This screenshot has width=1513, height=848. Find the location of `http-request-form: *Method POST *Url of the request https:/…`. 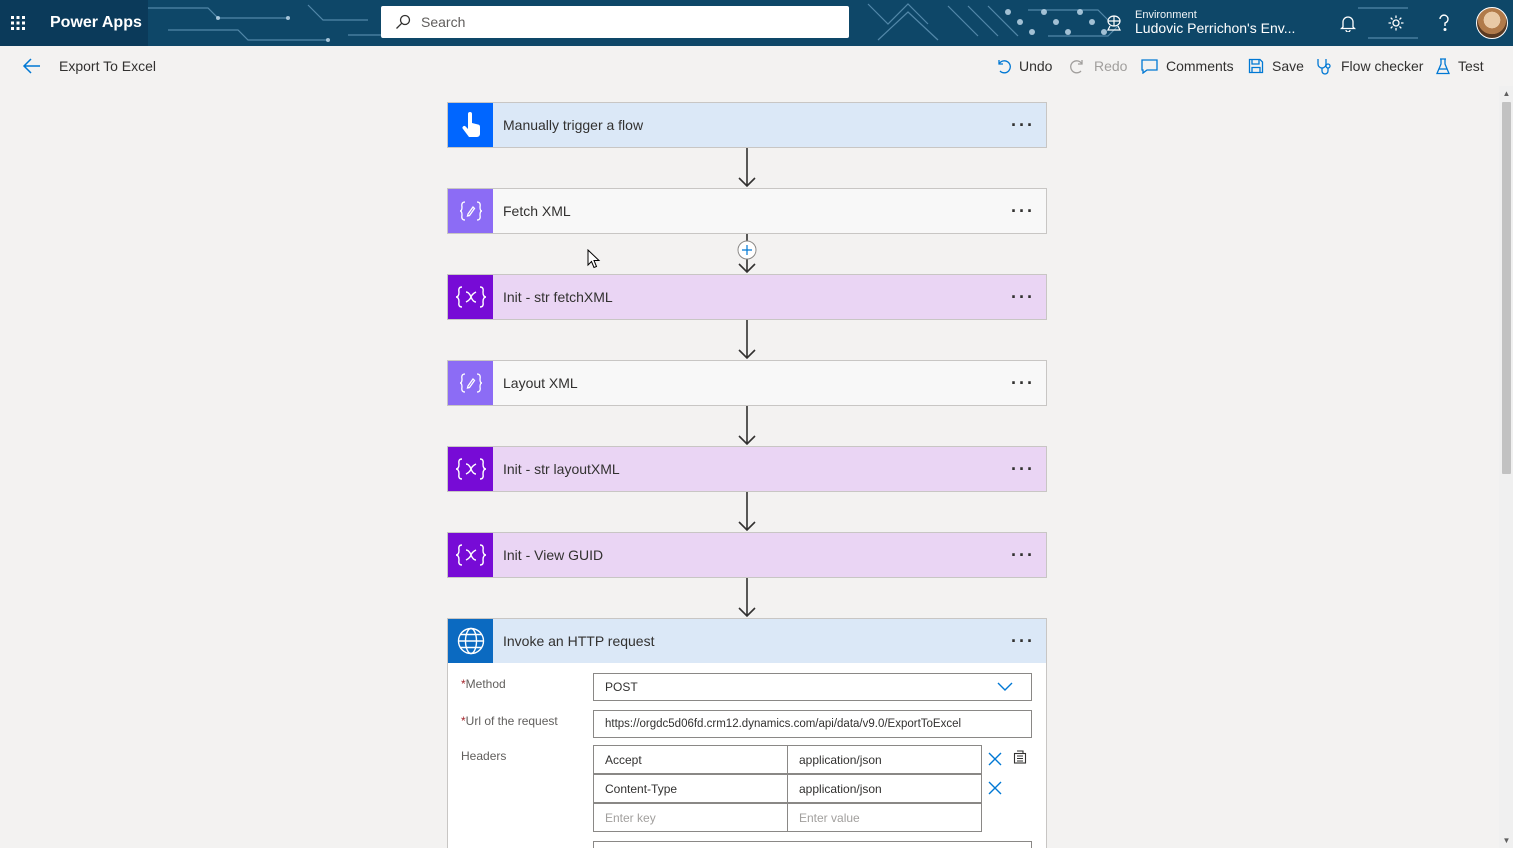

http-request-form: *Method POST *Url of the request https:/… is located at coordinates (747, 755).